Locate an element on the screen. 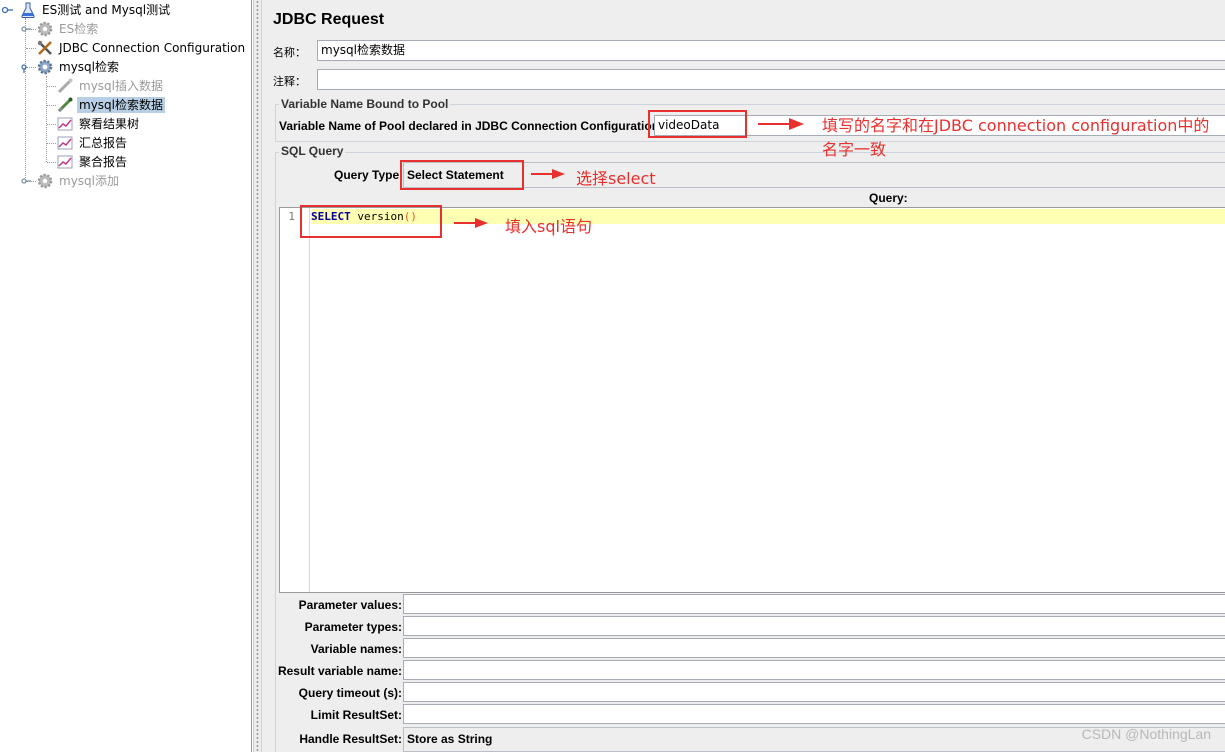  comment-field is located at coordinates (771, 79).